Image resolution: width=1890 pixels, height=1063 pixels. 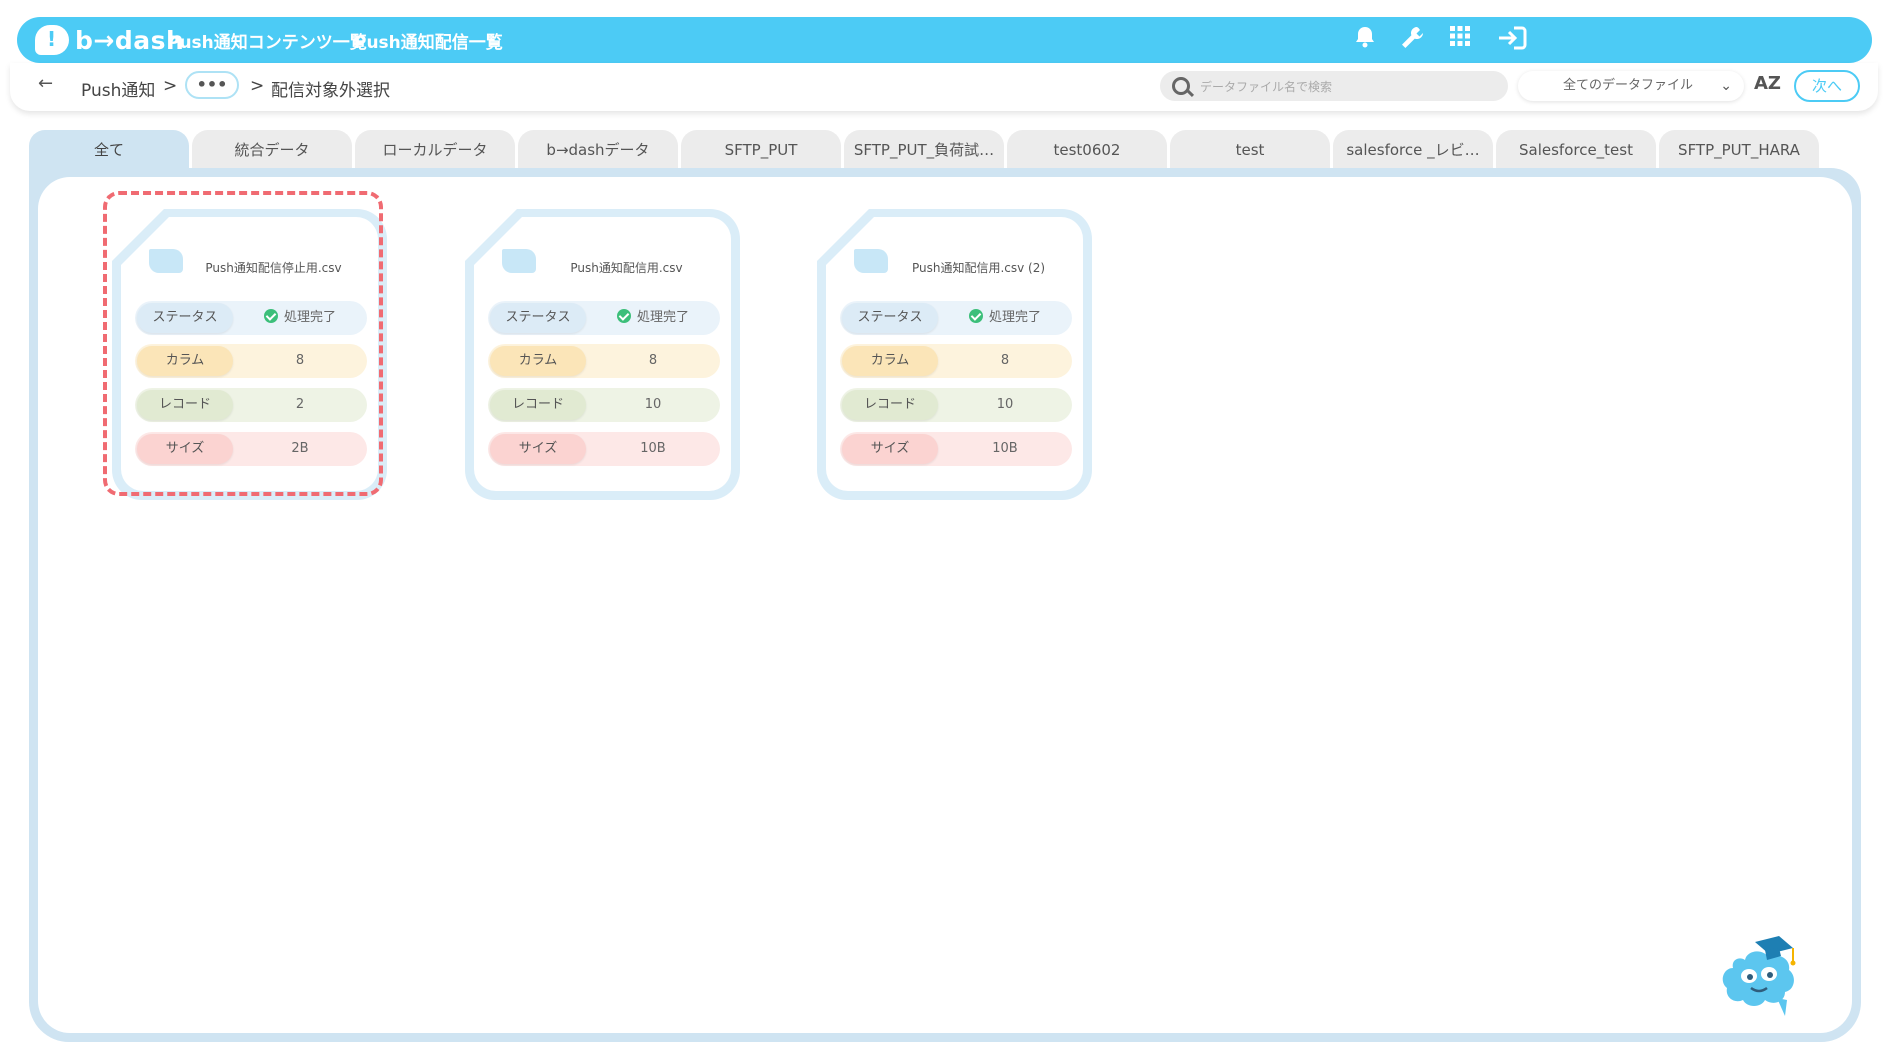 I want to click on tab-integrated-data: 統合データ, so click(x=272, y=149).